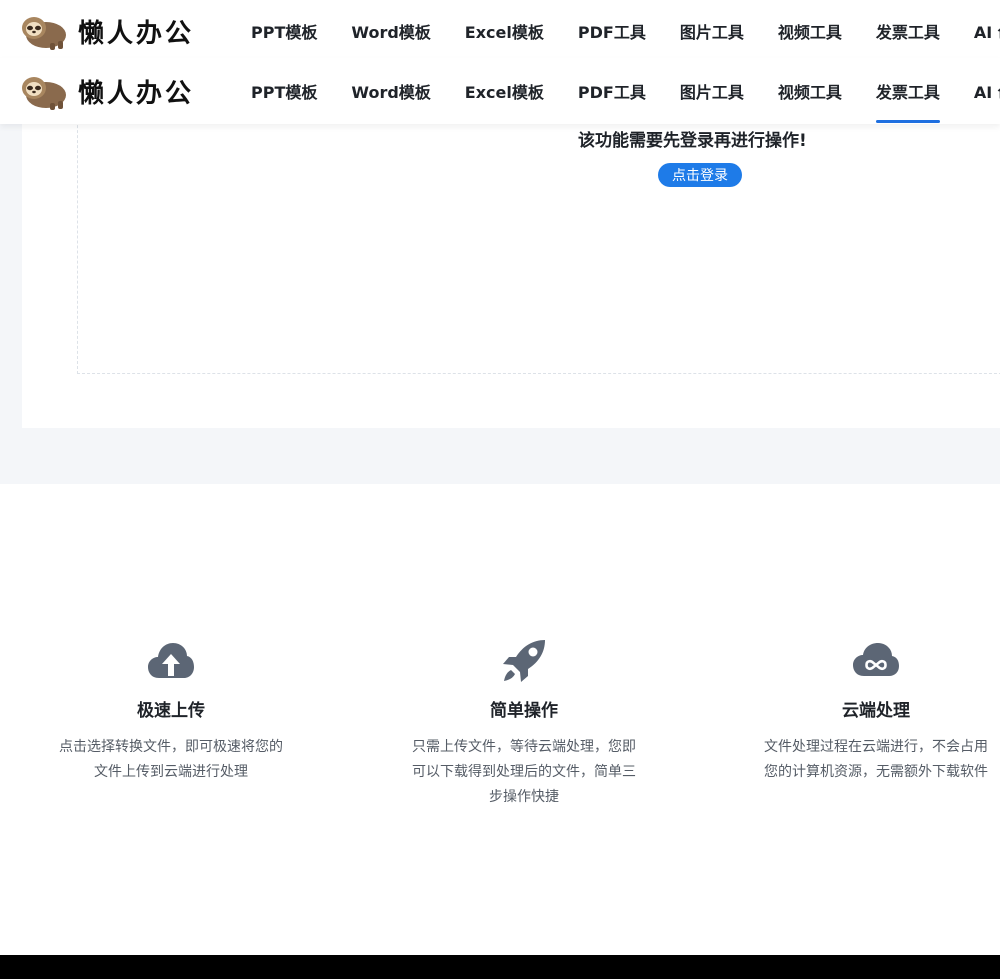 The height and width of the screenshot is (979, 1000). What do you see at coordinates (873, 661) in the screenshot?
I see `cloud-infinity-icon` at bounding box center [873, 661].